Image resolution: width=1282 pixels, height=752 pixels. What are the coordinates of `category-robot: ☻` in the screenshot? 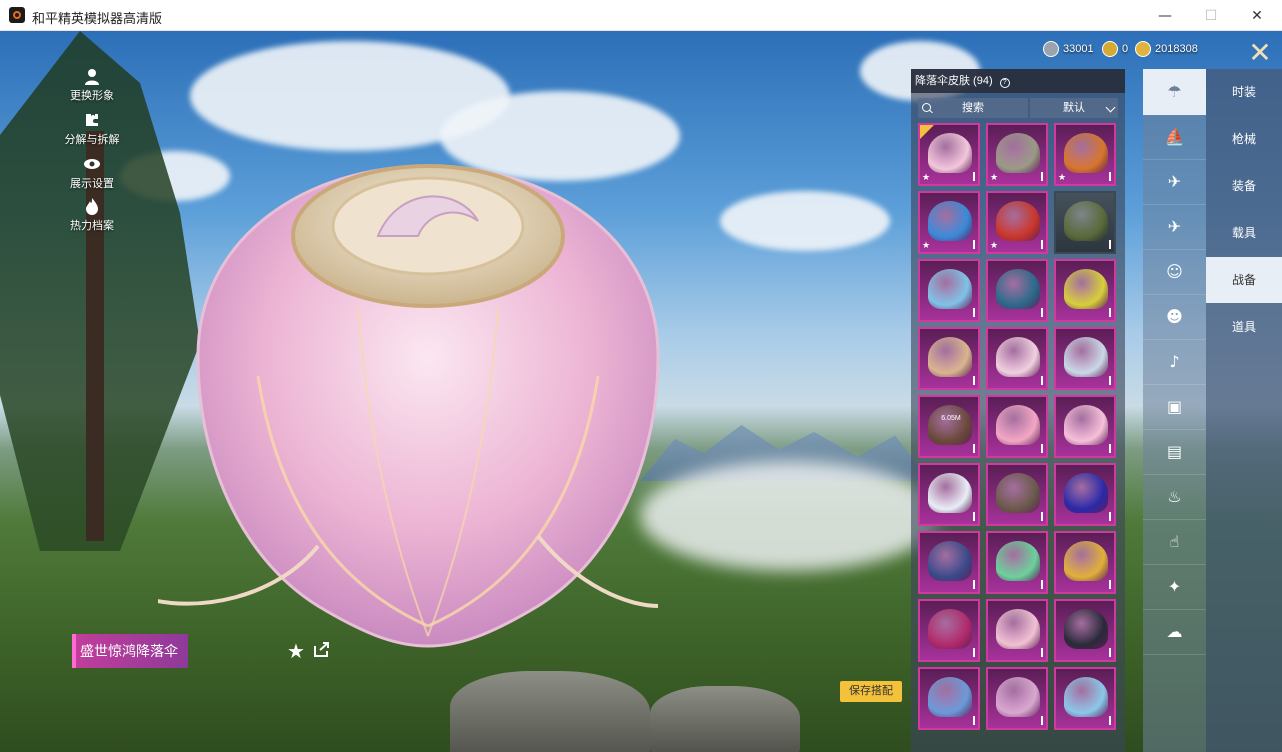 It's located at (1174, 317).